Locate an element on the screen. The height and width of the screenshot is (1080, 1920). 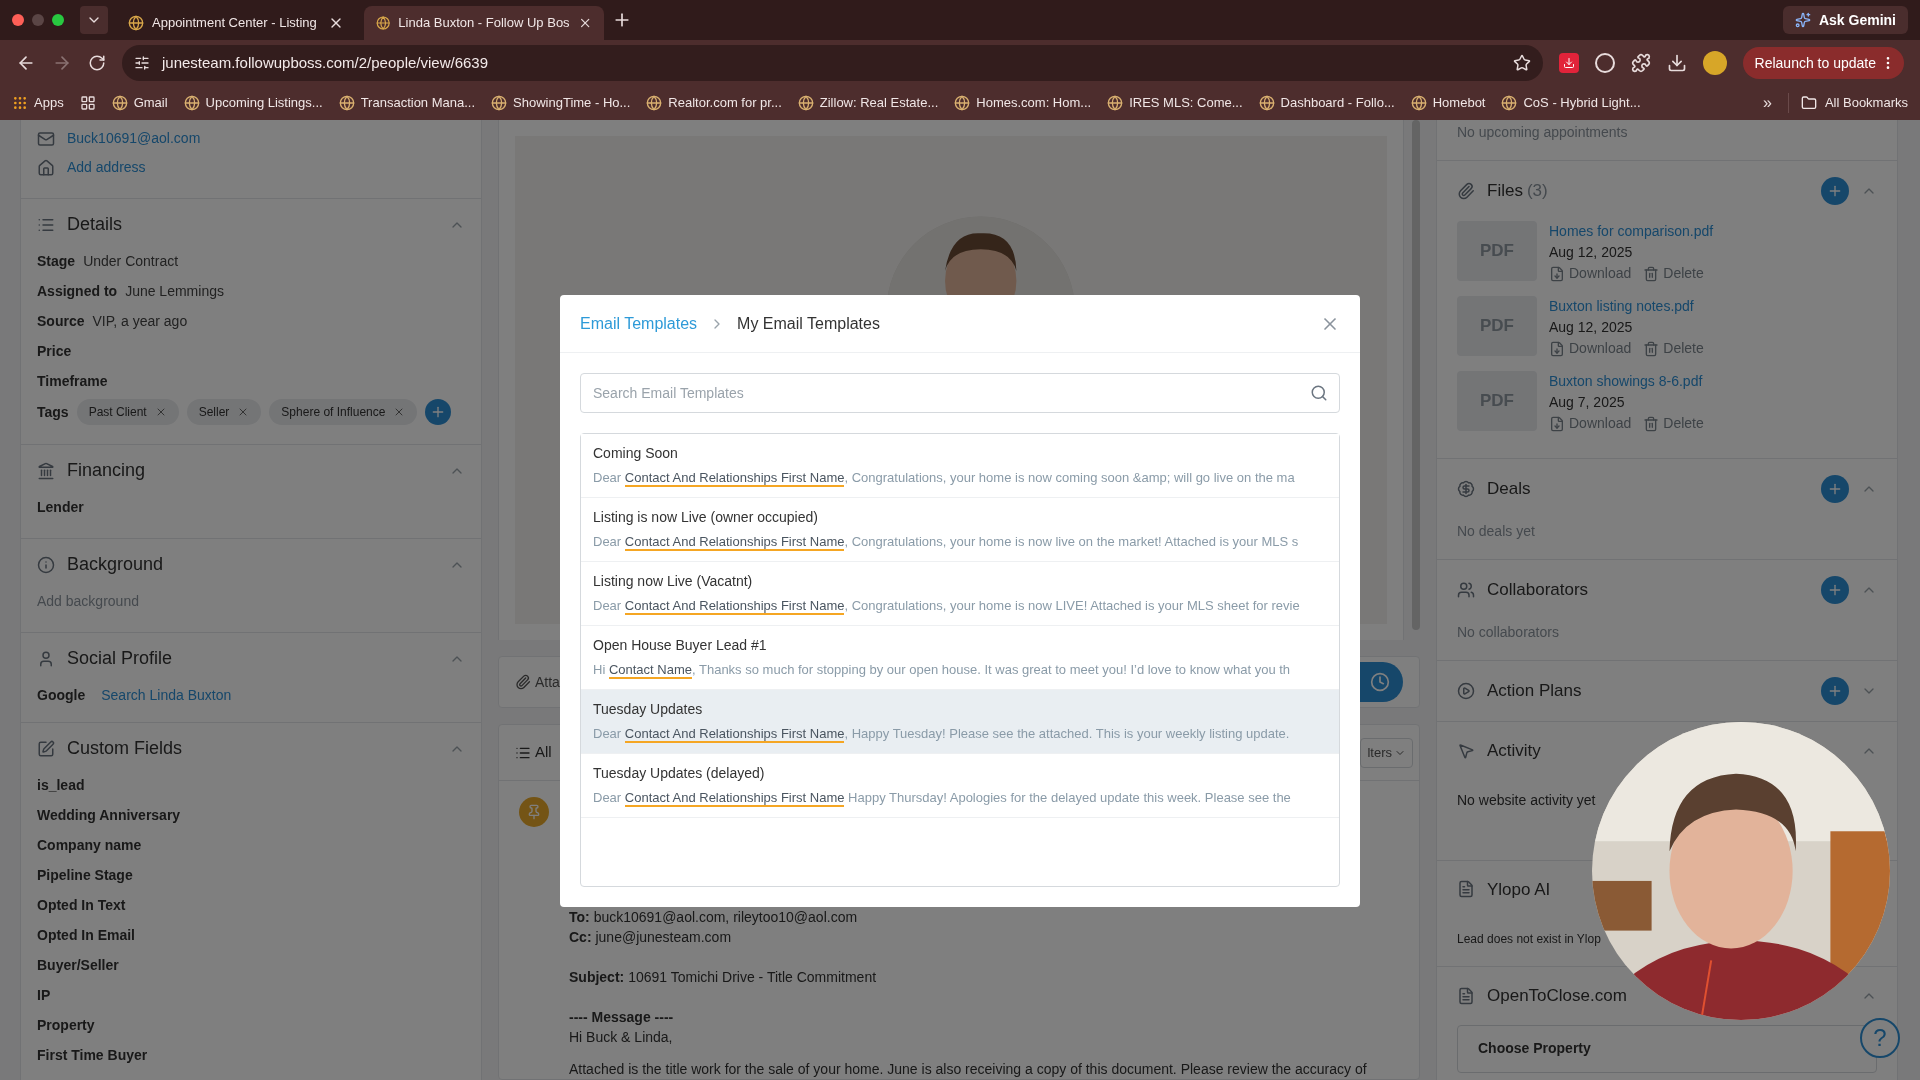
search-field: Search Email Templates is located at coordinates (960, 393).